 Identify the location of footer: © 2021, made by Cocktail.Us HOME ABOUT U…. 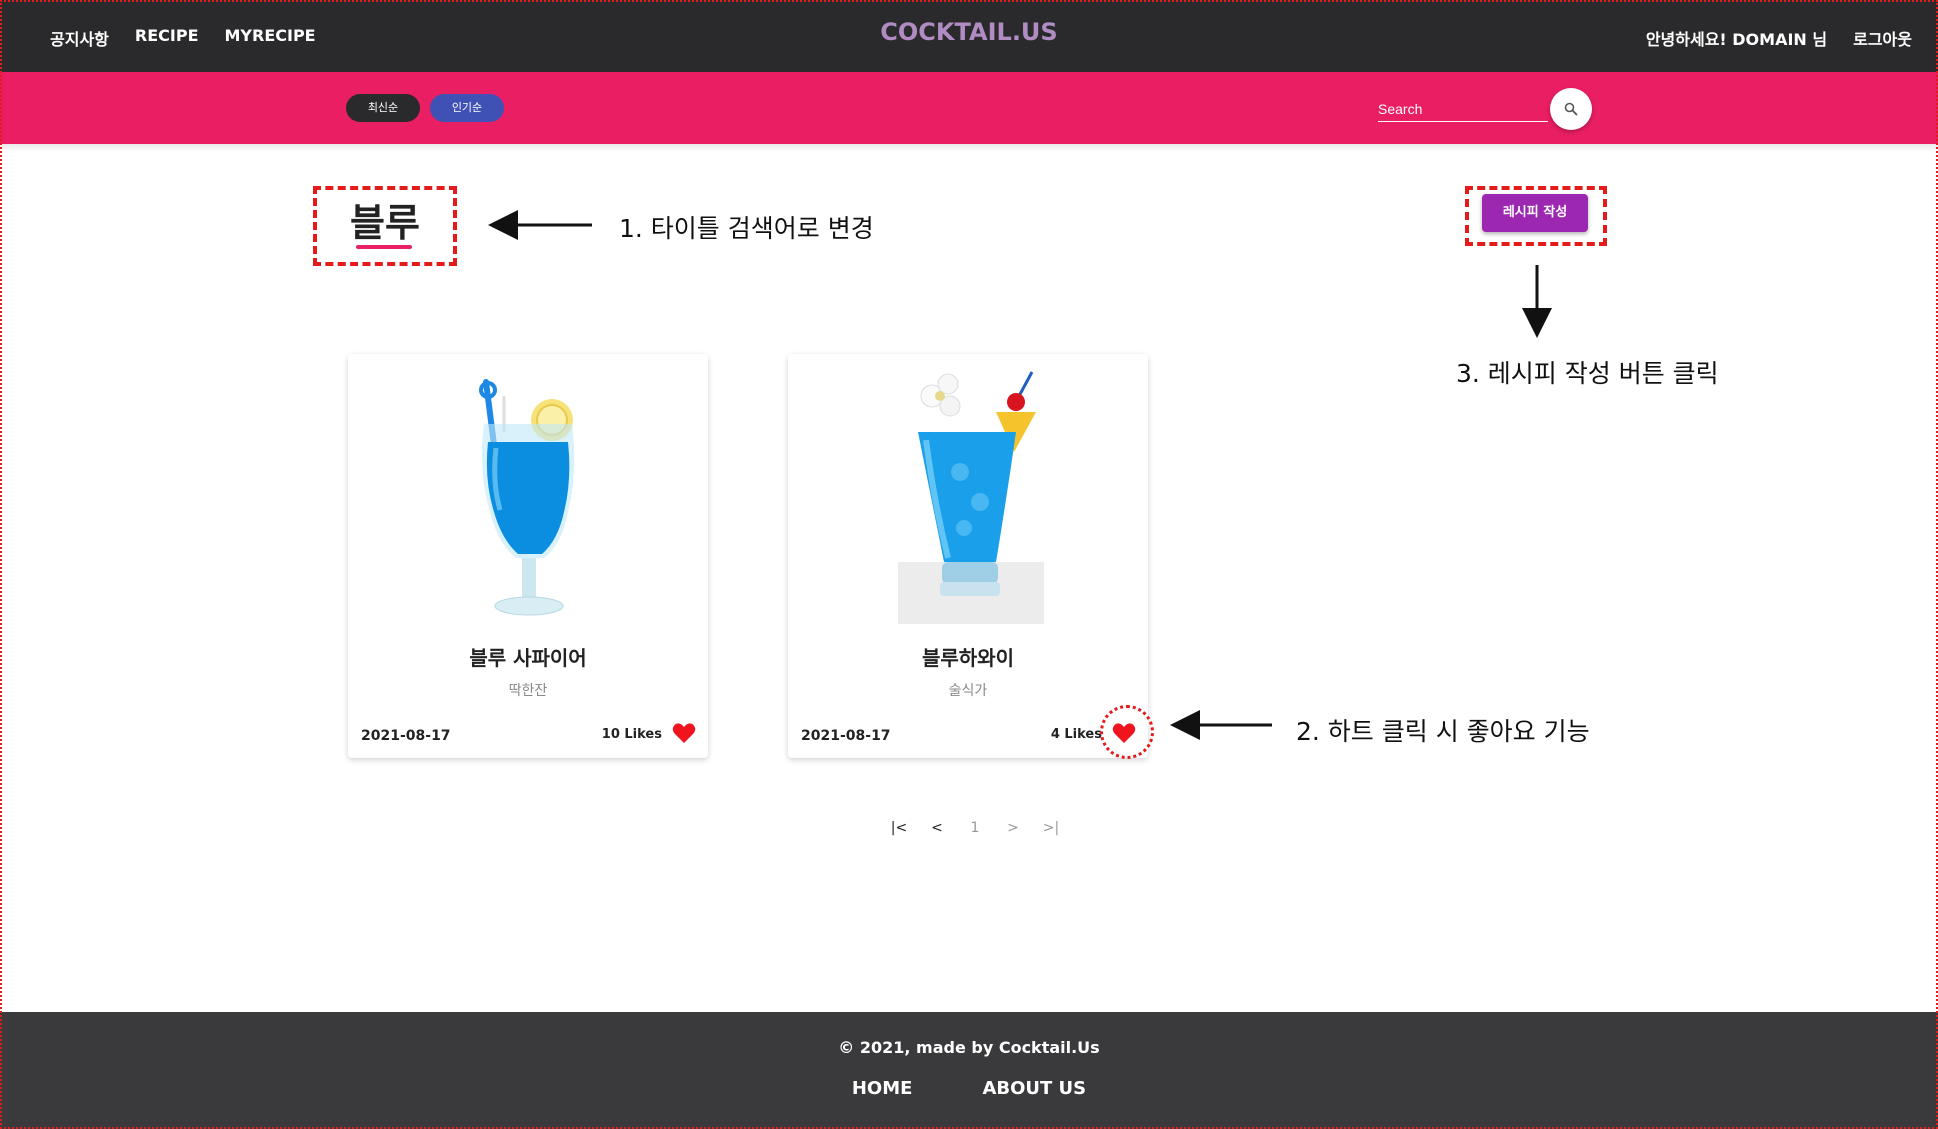
(969, 1070).